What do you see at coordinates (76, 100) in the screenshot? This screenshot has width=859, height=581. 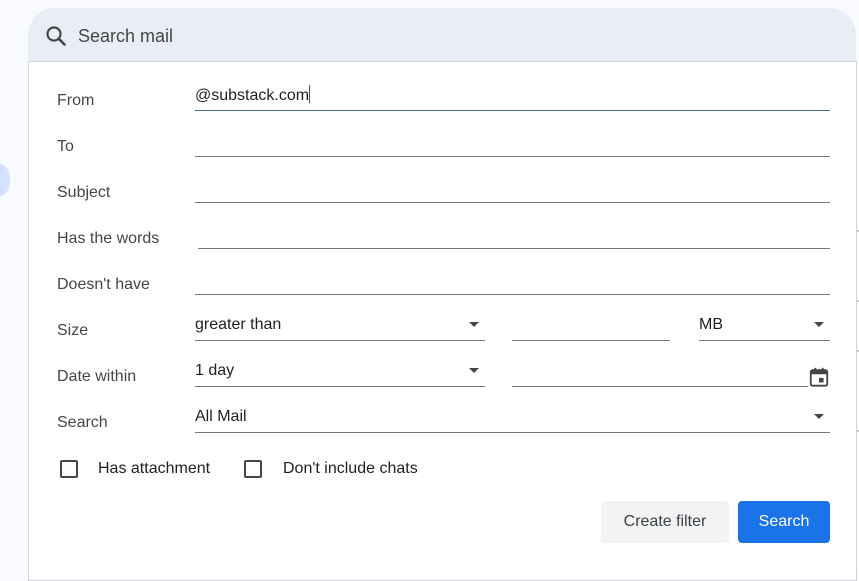 I see `from-label: From` at bounding box center [76, 100].